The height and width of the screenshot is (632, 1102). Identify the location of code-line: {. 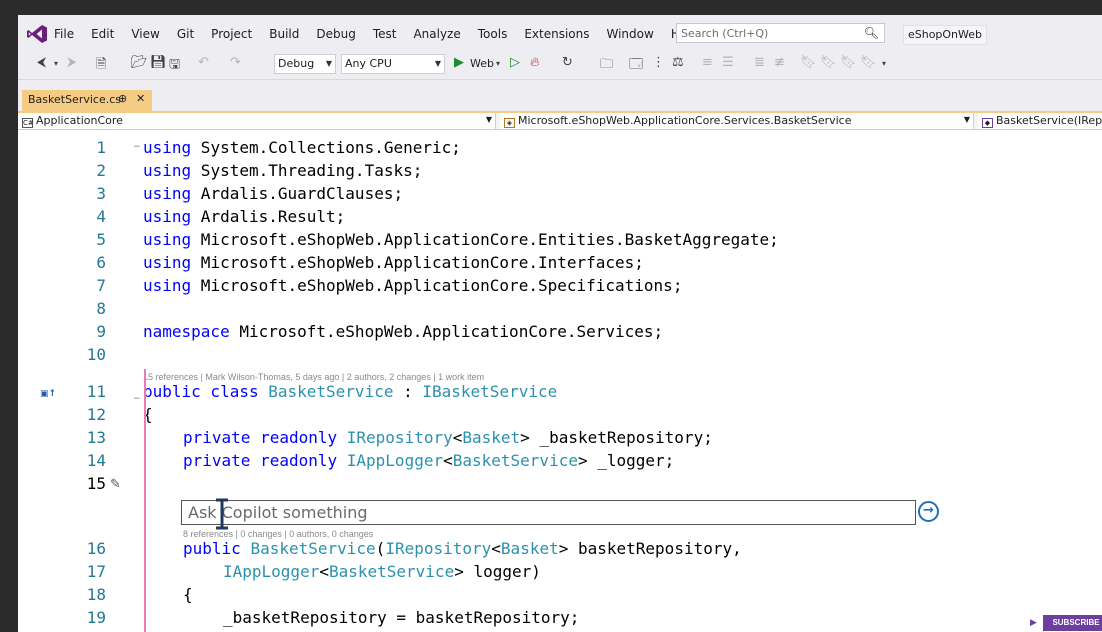
(188, 594).